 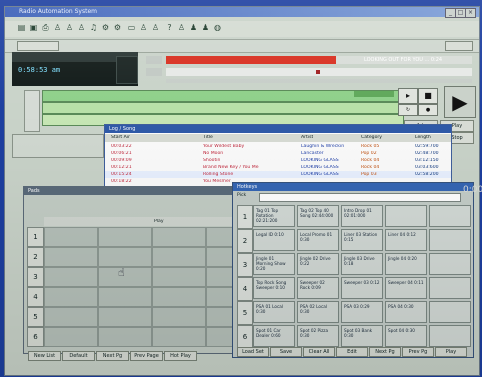 I want to click on hotkeys-search-input, so click(x=360, y=197).